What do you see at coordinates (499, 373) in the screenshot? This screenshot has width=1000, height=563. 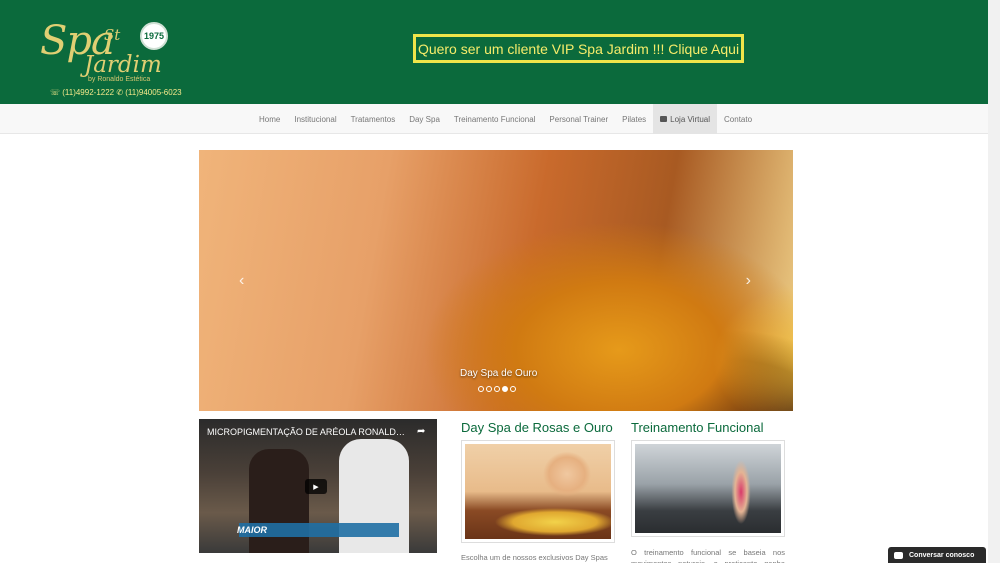 I see `carousel-caption: Day Spa de Ouro` at bounding box center [499, 373].